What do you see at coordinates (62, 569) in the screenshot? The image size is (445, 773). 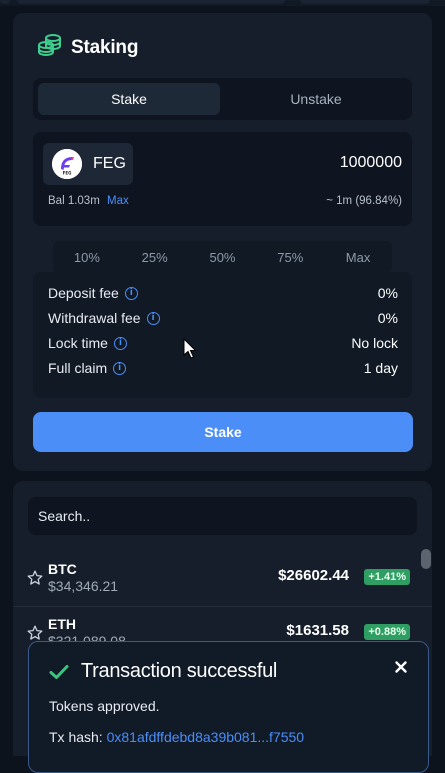 I see `coin-symbol: BTC` at bounding box center [62, 569].